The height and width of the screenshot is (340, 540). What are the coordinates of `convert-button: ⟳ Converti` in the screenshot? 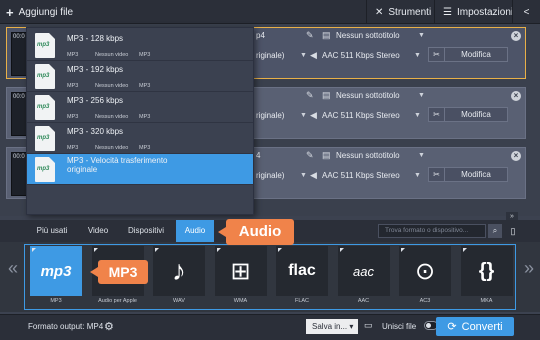 It's located at (475, 326).